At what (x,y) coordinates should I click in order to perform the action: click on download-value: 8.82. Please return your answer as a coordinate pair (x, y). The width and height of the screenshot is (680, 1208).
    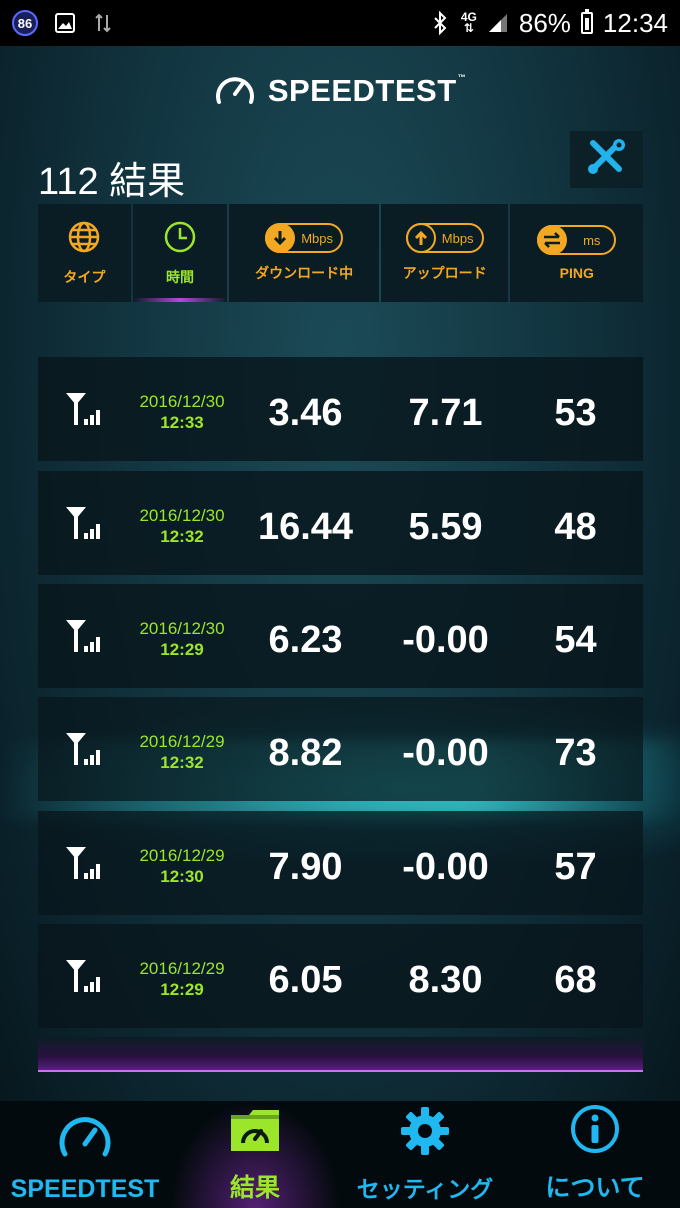
    Looking at the image, I should click on (305, 753).